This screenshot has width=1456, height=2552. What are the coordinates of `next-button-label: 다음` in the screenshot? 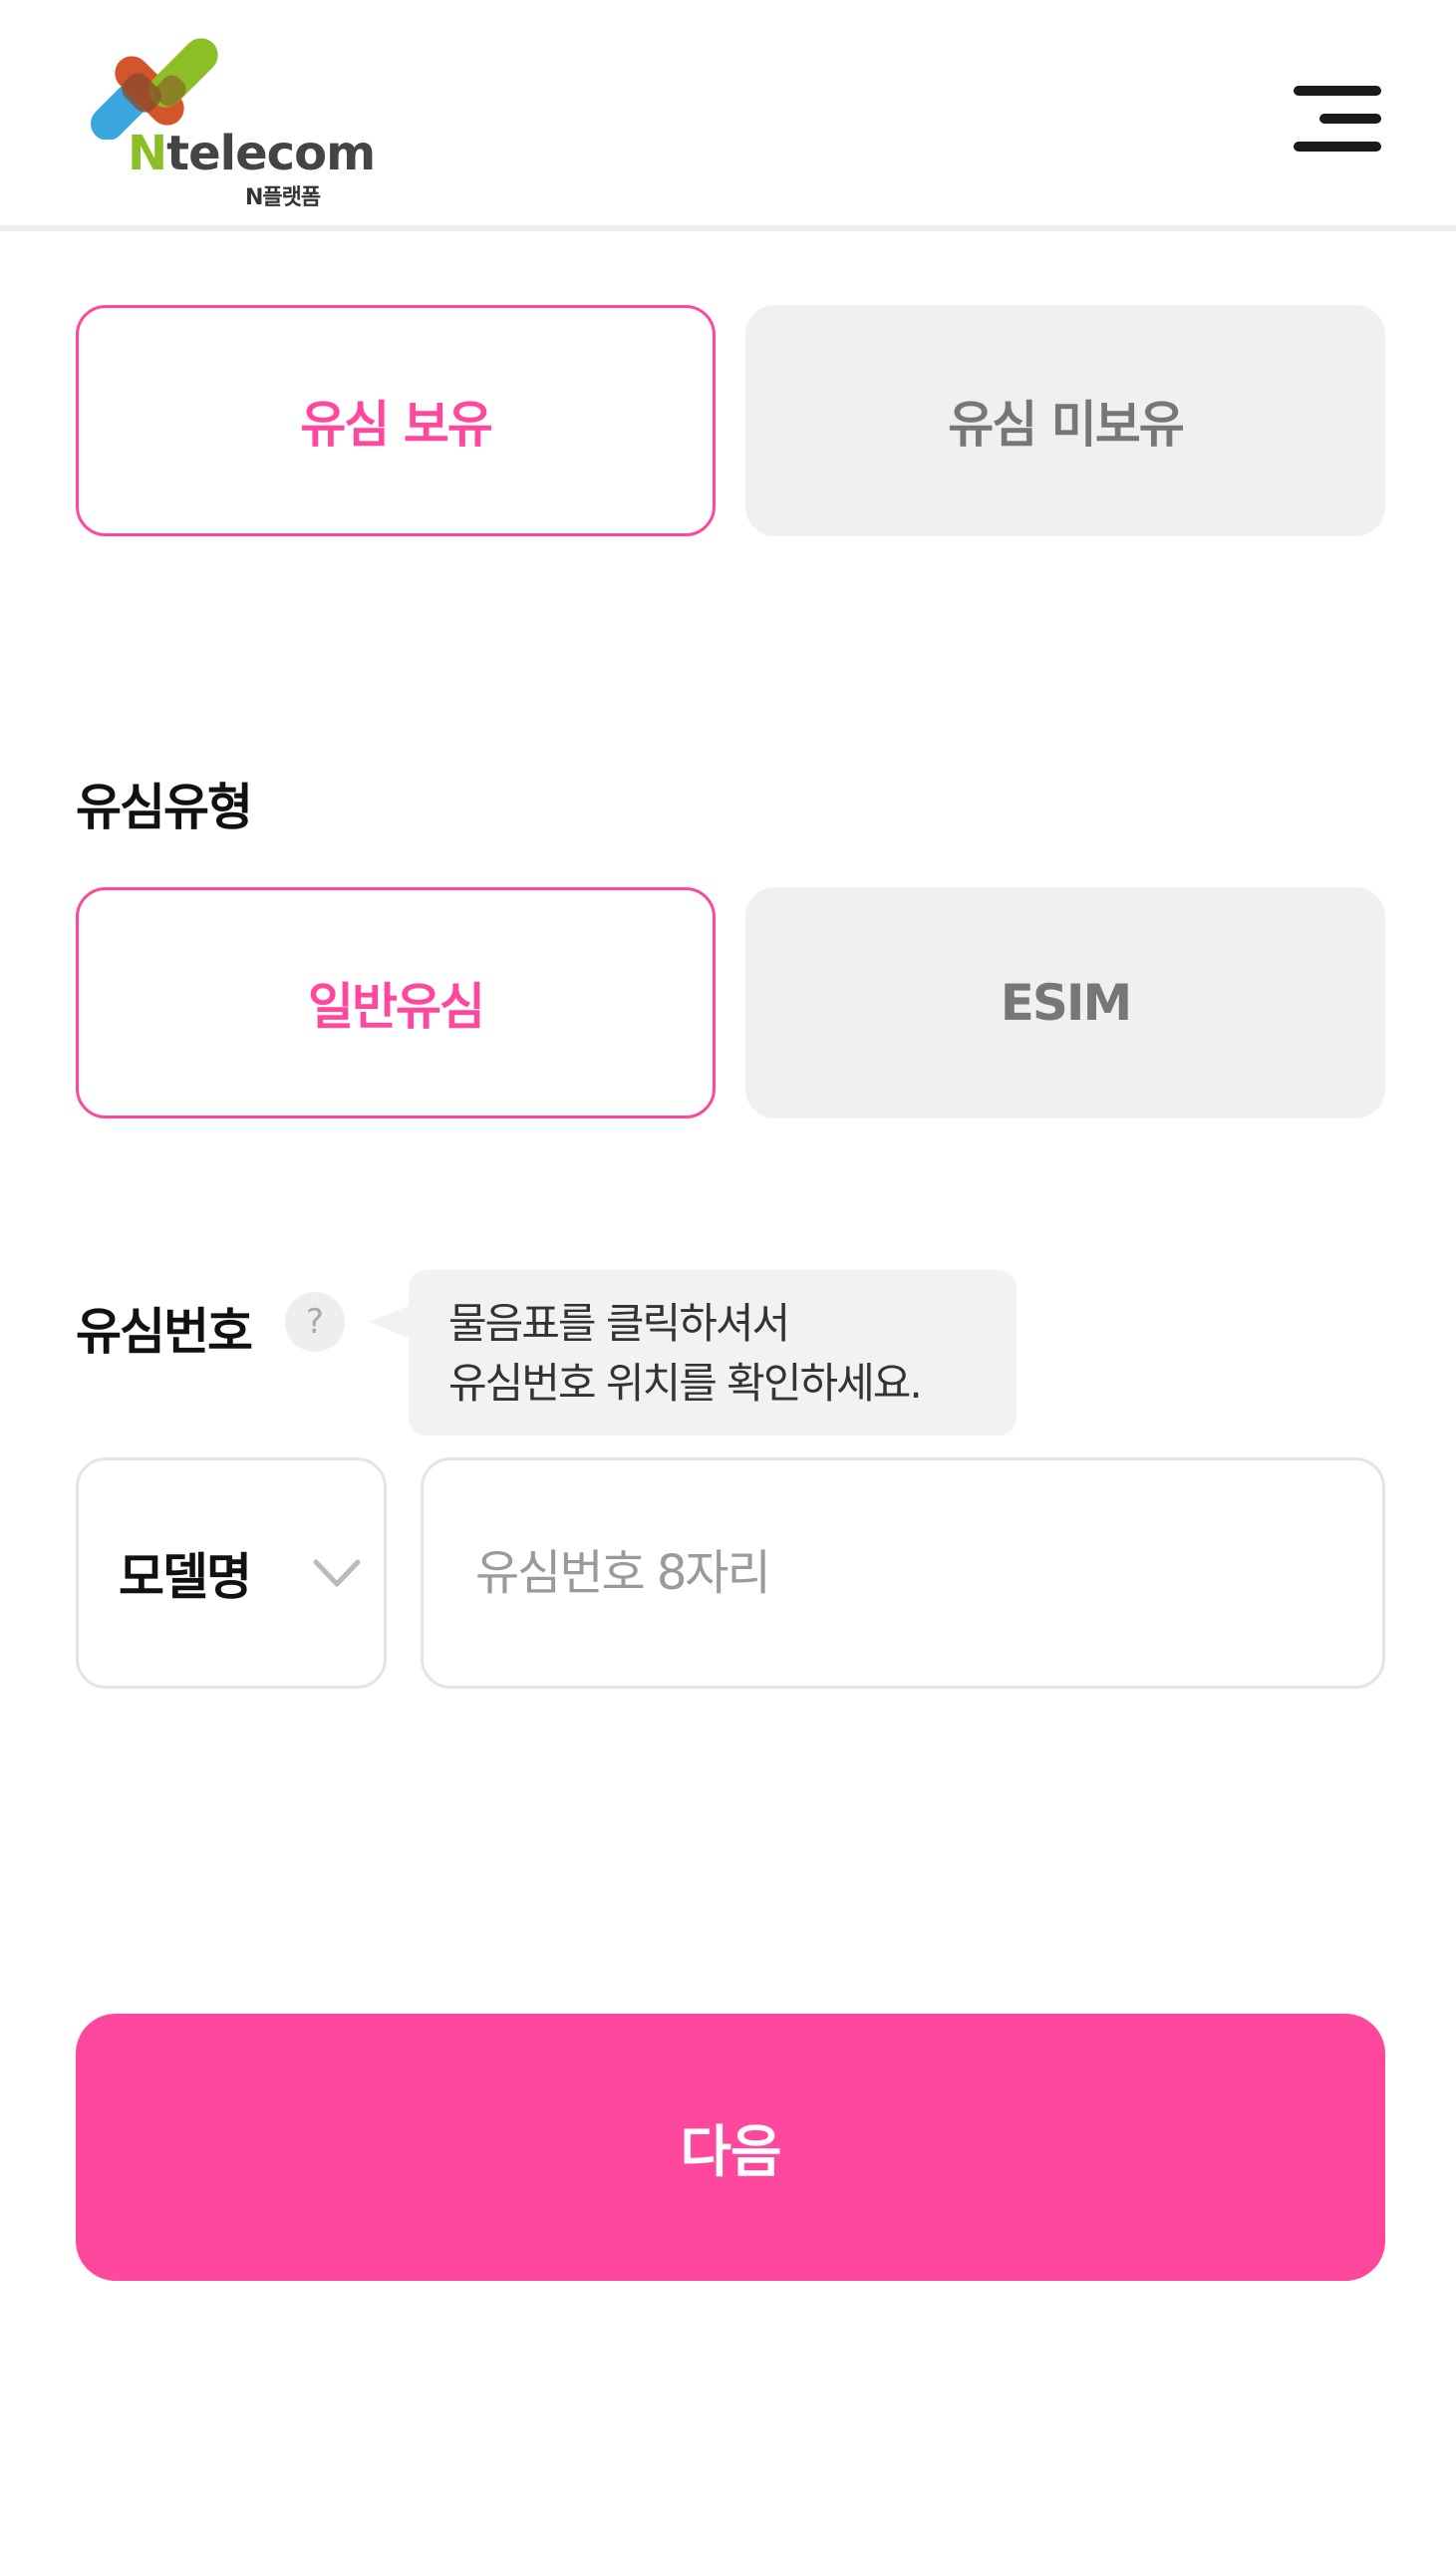 It's located at (730, 2152).